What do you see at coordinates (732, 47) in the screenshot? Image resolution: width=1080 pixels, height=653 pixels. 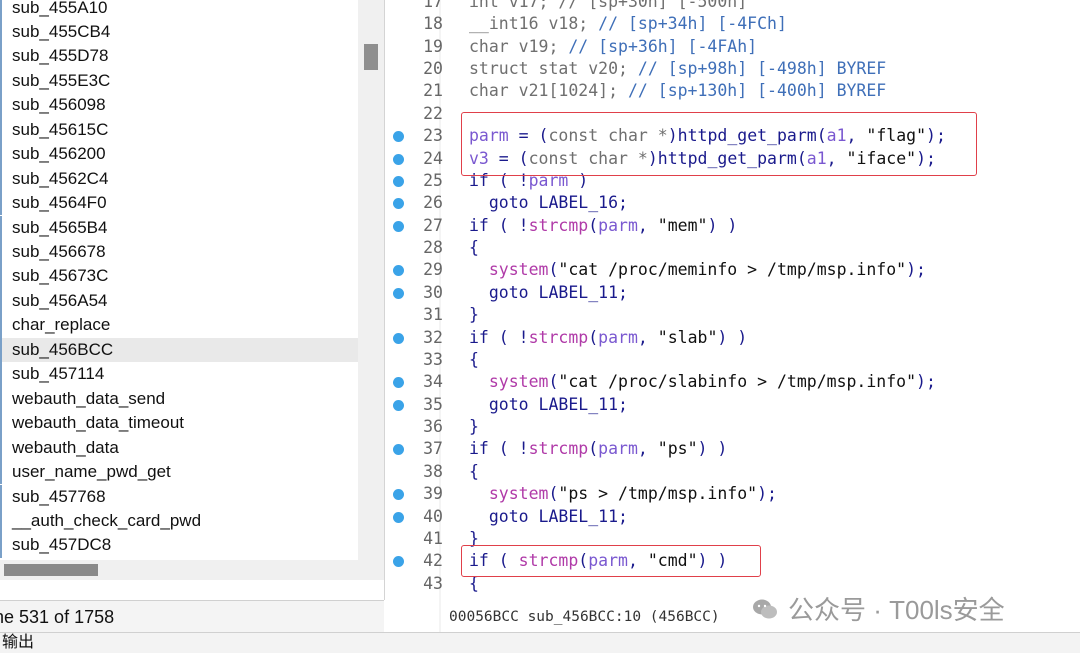 I see `code-line: 19 char v19; // [sp+36h] [-4FAh]` at bounding box center [732, 47].